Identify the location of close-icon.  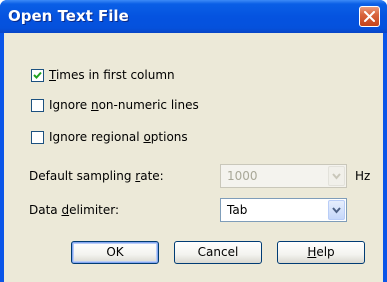
(369, 16).